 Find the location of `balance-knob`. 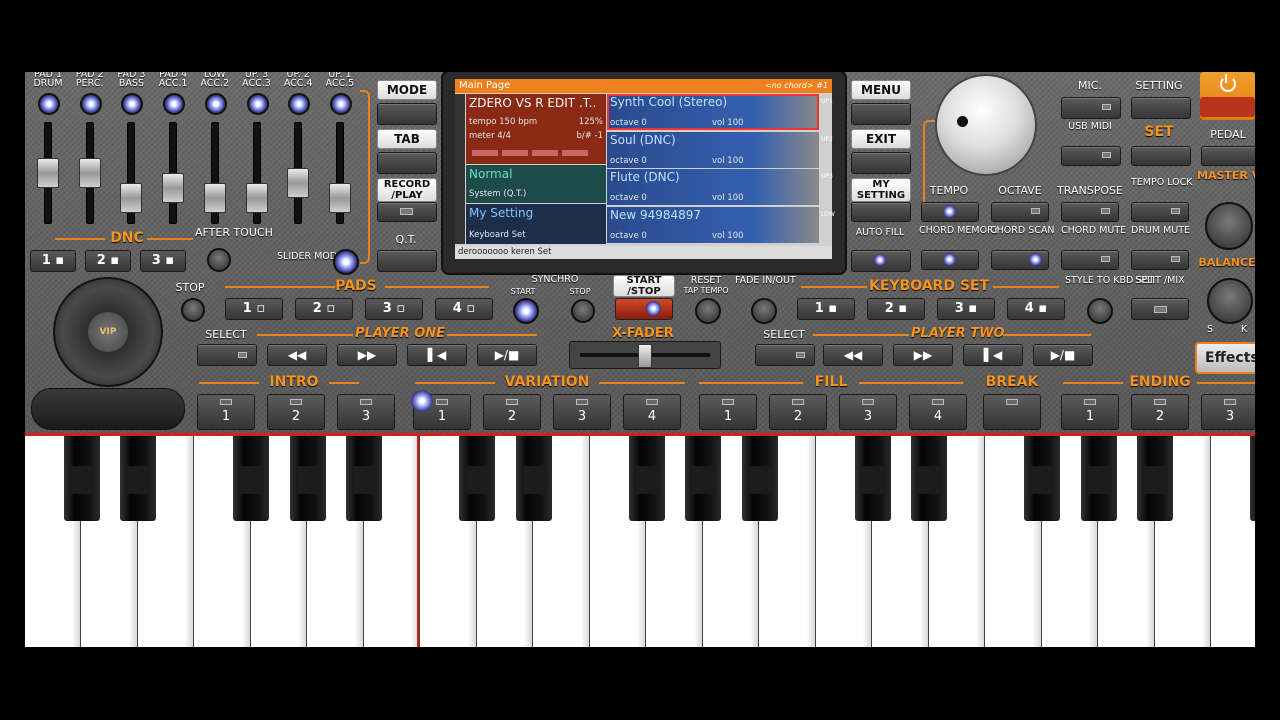

balance-knob is located at coordinates (1230, 301).